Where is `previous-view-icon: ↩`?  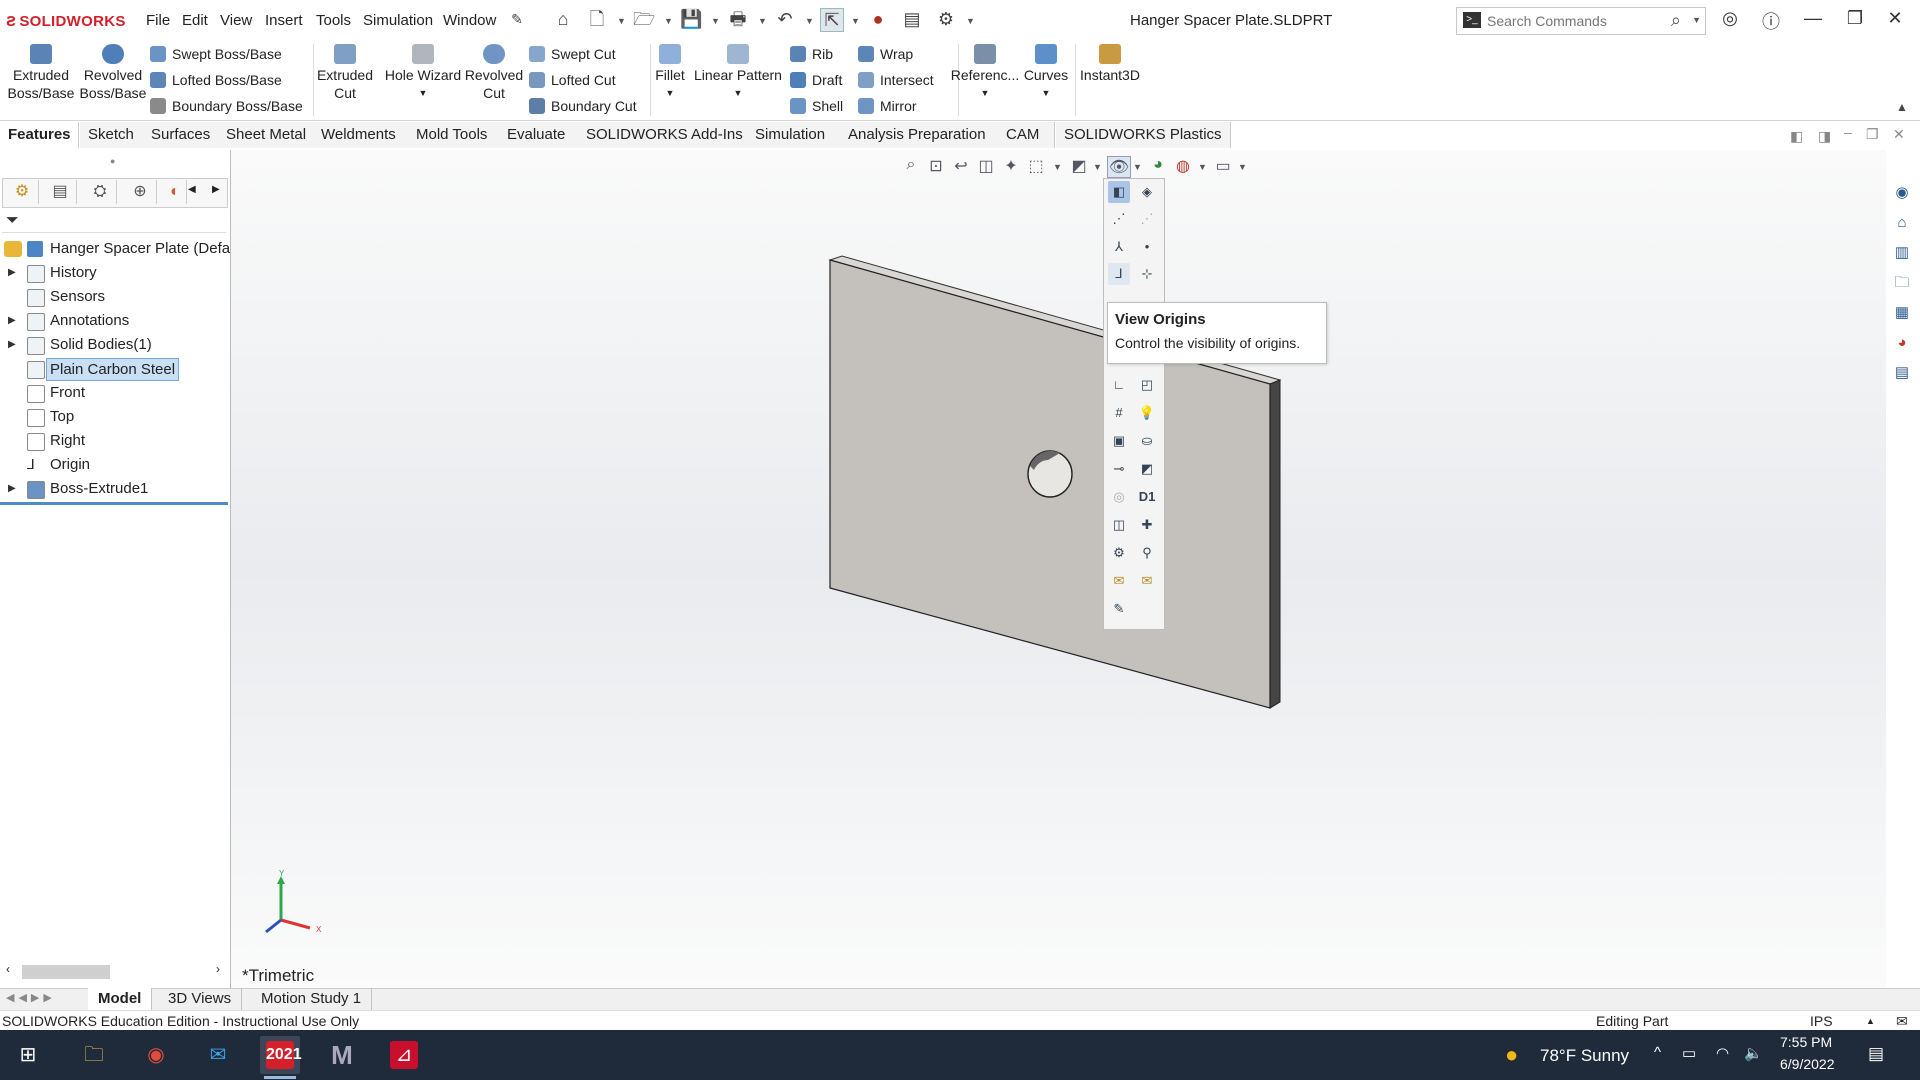
previous-view-icon: ↩ is located at coordinates (961, 166).